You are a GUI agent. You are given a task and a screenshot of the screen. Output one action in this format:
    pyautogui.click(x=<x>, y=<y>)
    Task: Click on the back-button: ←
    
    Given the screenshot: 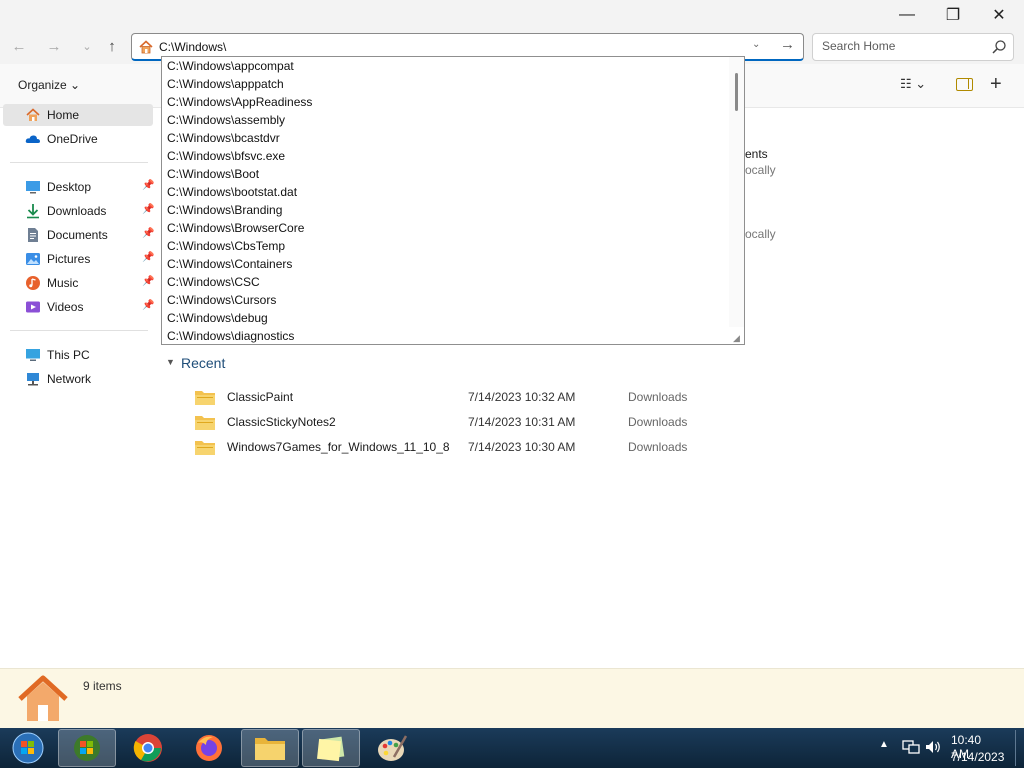 What is the action you would take?
    pyautogui.click(x=19, y=46)
    